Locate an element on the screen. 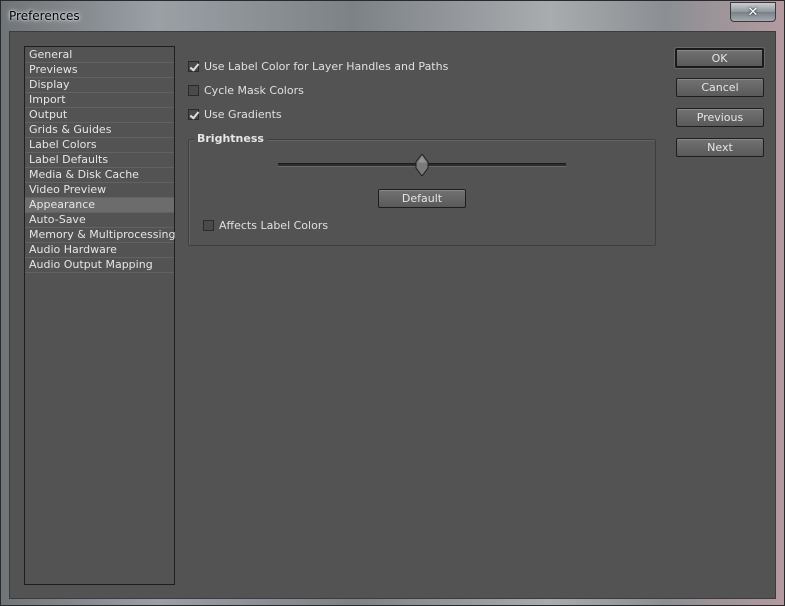 Image resolution: width=785 pixels, height=606 pixels. cycle-mask-colors-option: Cycle Mask Colors is located at coordinates (246, 90).